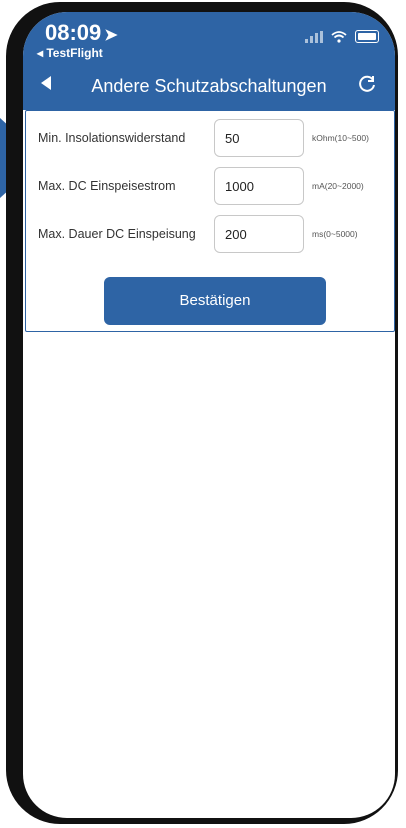 The height and width of the screenshot is (828, 406). I want to click on navigation-bar: Andere Schutzabschaltungen, so click(209, 88).